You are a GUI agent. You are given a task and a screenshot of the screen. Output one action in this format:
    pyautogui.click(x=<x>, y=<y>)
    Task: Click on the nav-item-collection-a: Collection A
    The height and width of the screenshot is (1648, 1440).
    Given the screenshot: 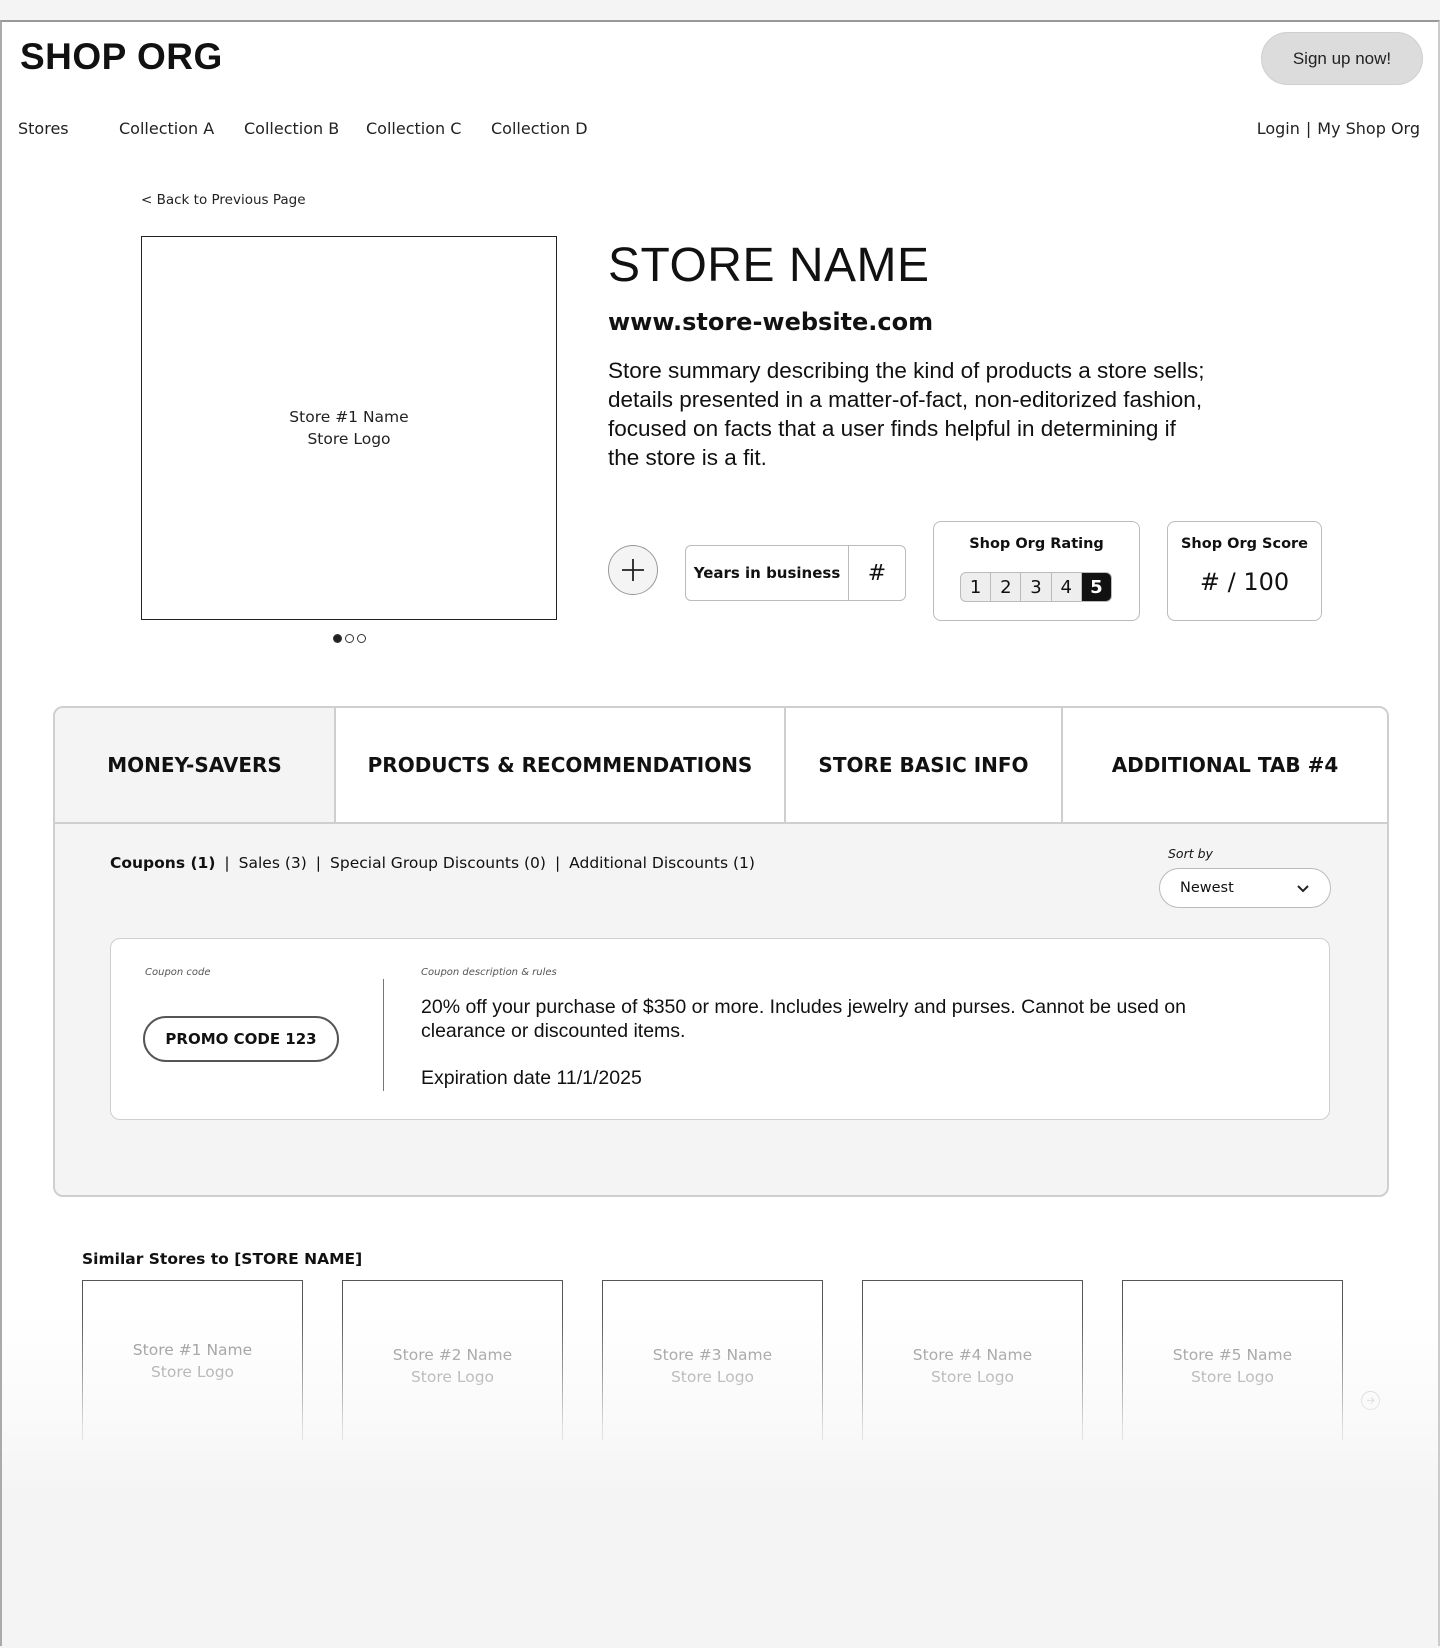 What is the action you would take?
    pyautogui.click(x=166, y=128)
    